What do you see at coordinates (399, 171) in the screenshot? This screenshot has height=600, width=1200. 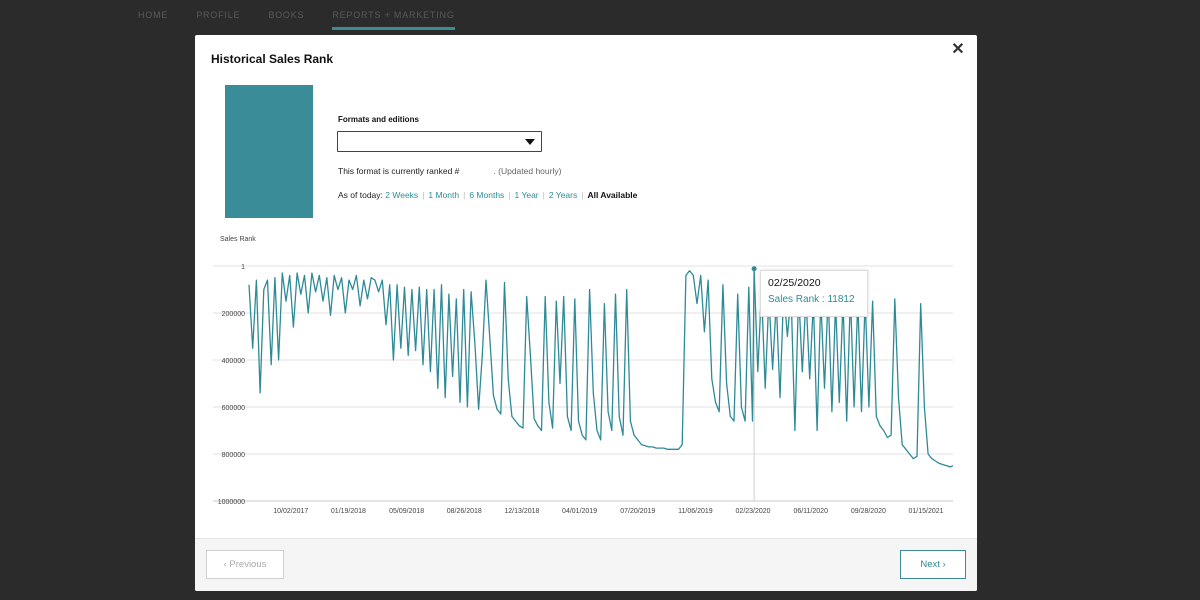 I see `rank-prefix: This format is currently ranked #` at bounding box center [399, 171].